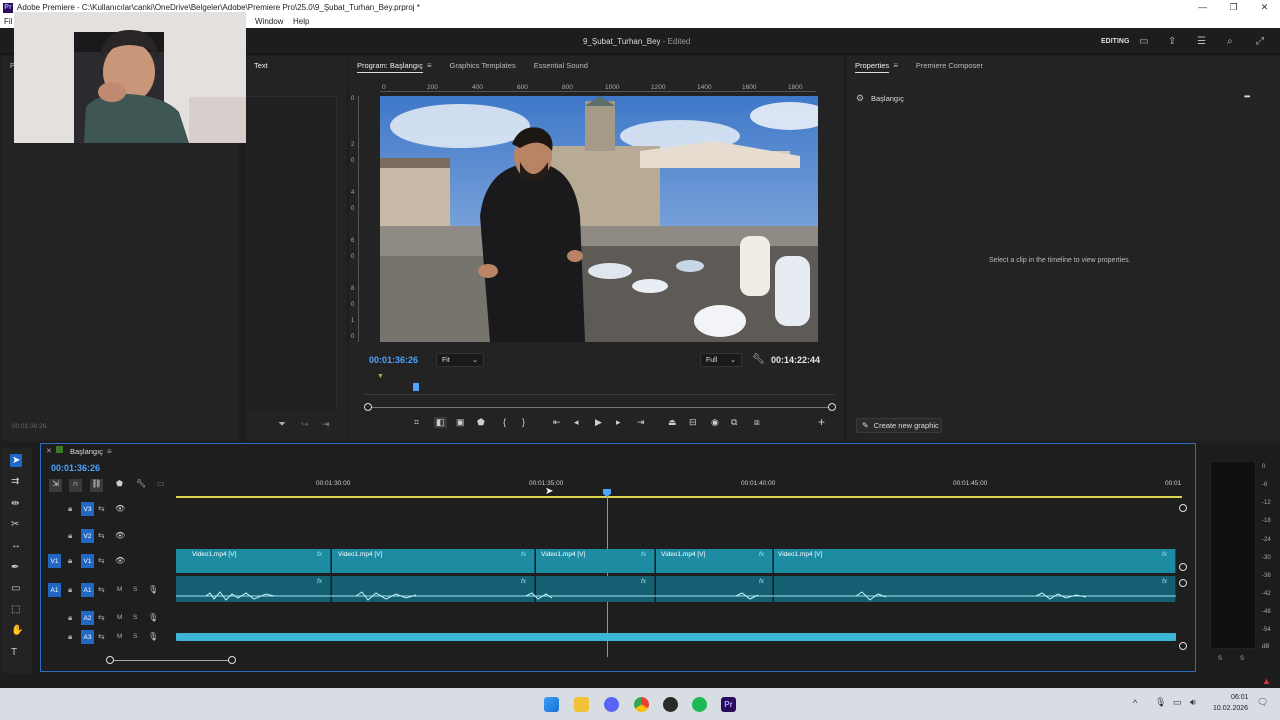  What do you see at coordinates (15, 524) in the screenshot?
I see `razor-tool-icon: ✂` at bounding box center [15, 524].